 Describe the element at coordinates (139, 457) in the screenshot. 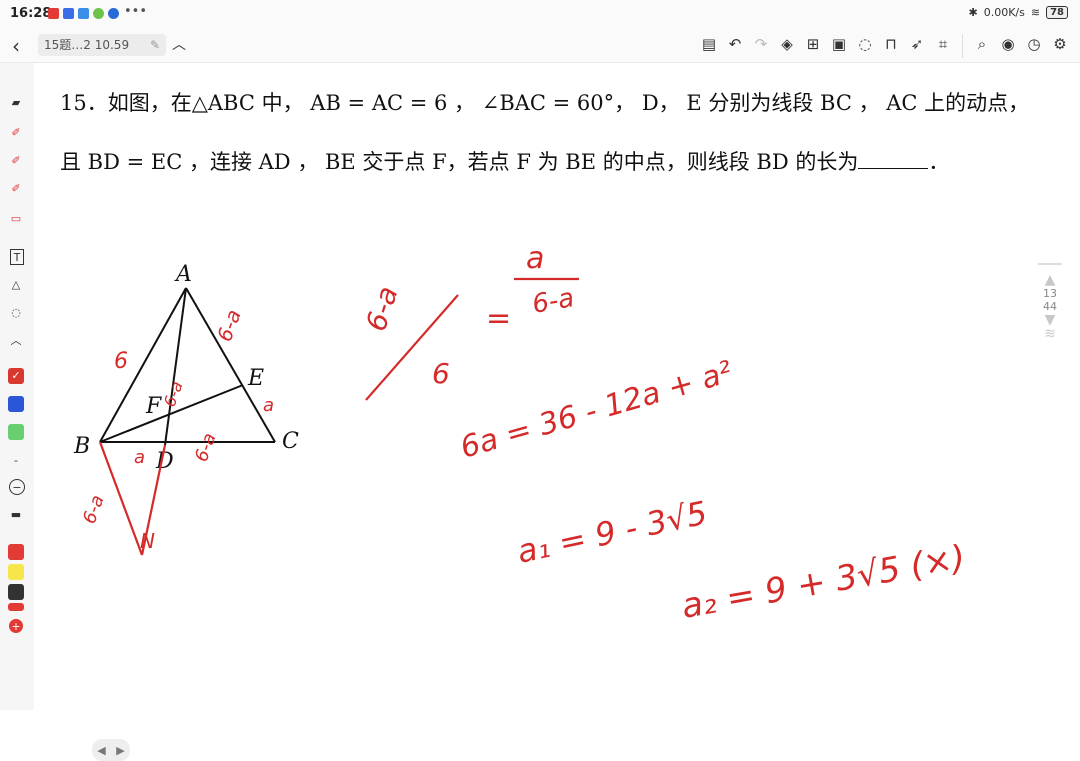

I see `ink-note-bd: a` at that location.